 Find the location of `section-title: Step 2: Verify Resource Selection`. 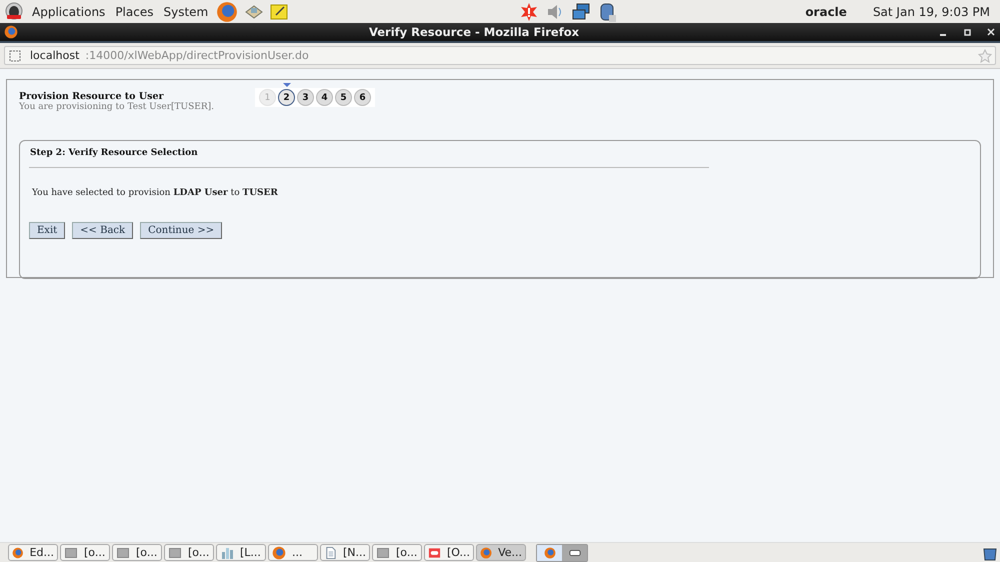

section-title: Step 2: Verify Resource Selection is located at coordinates (114, 153).